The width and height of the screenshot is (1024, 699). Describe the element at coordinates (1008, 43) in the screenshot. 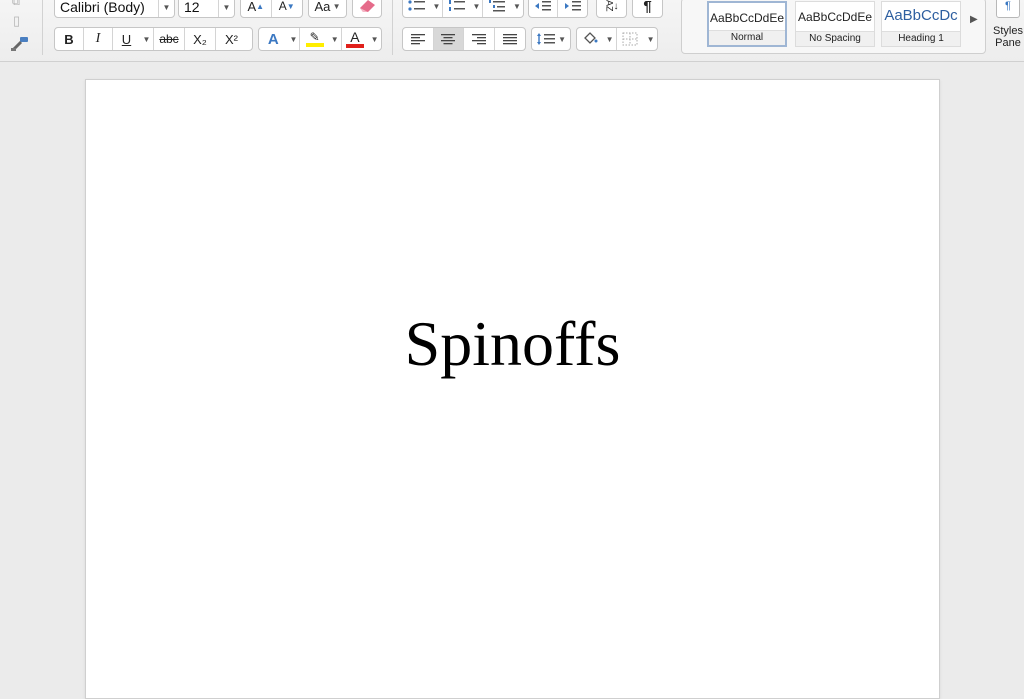

I see `styles-pane-label-2: Pane` at that location.